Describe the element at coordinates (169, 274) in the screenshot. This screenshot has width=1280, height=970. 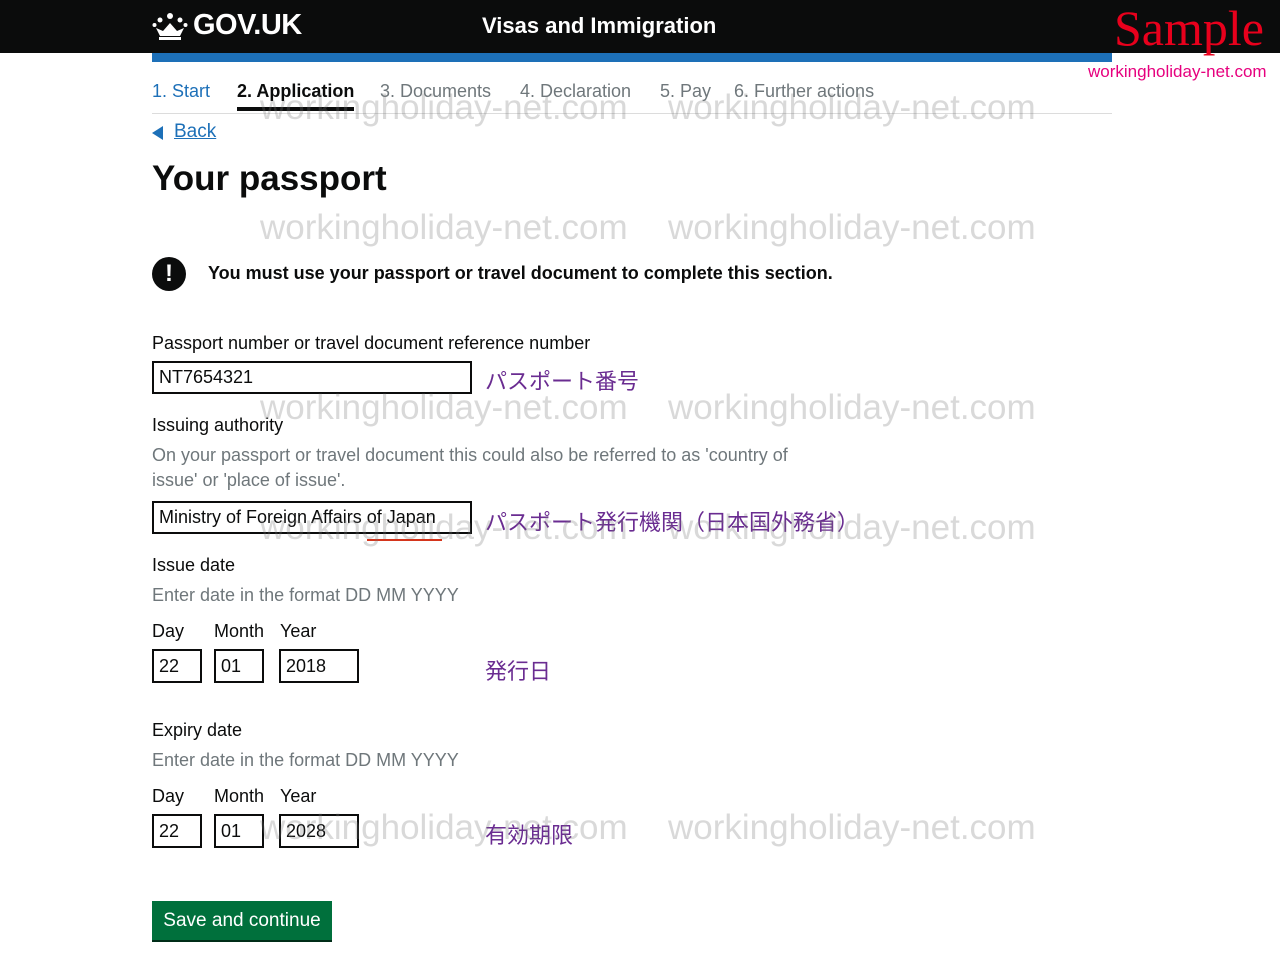
I see `warning-icon: !` at that location.